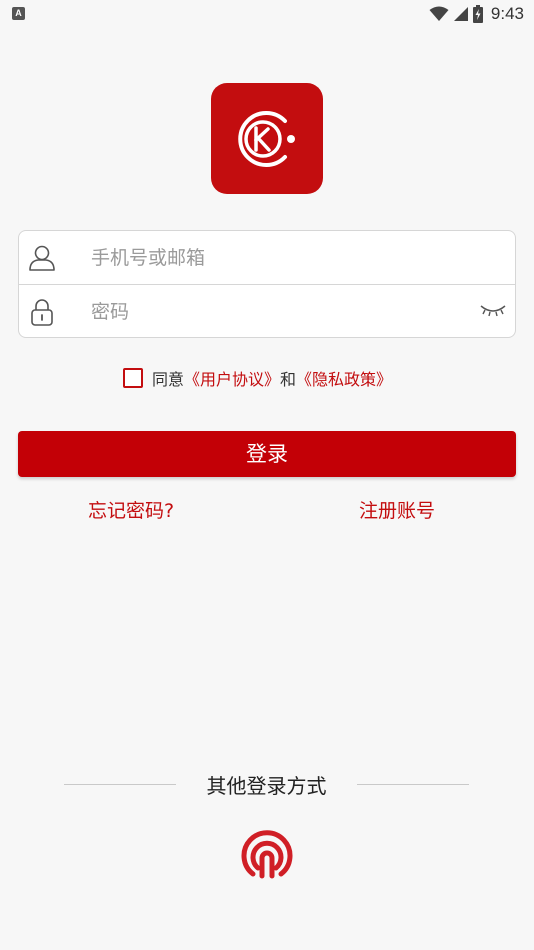  What do you see at coordinates (18, 13) in the screenshot?
I see `notification-icon: A` at bounding box center [18, 13].